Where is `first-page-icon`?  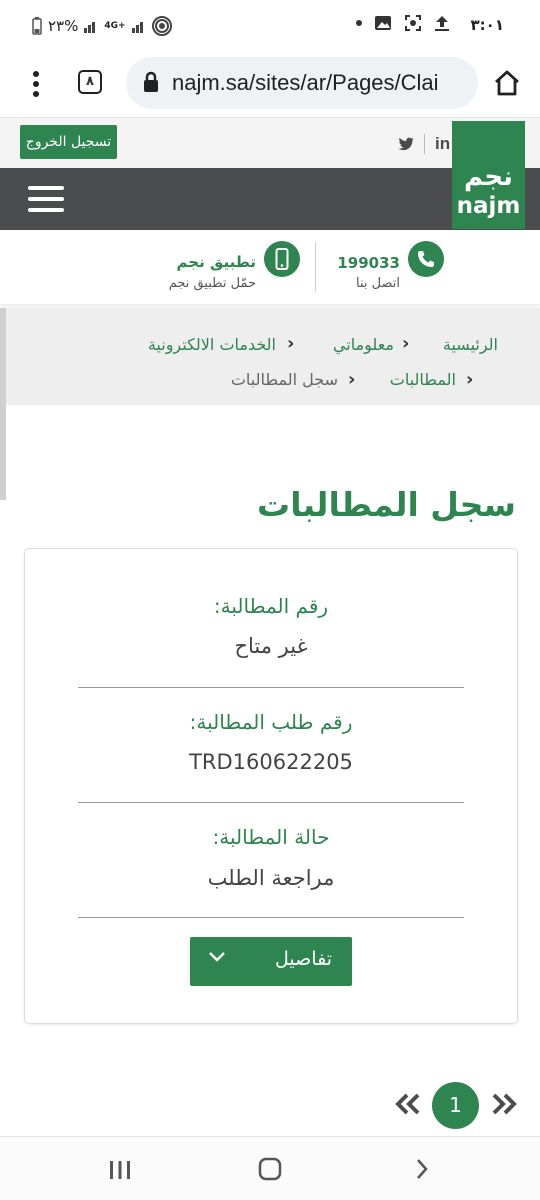
first-page-icon is located at coordinates (408, 1104).